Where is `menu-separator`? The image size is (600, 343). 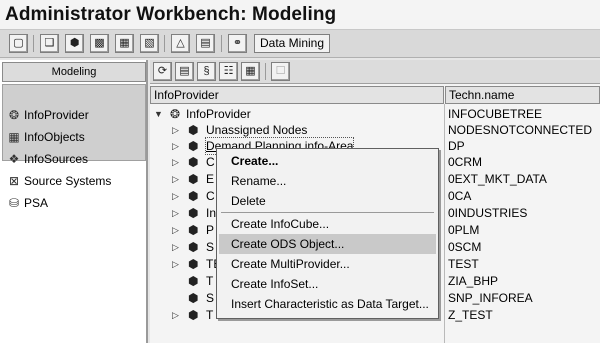
menu-separator is located at coordinates (327, 212).